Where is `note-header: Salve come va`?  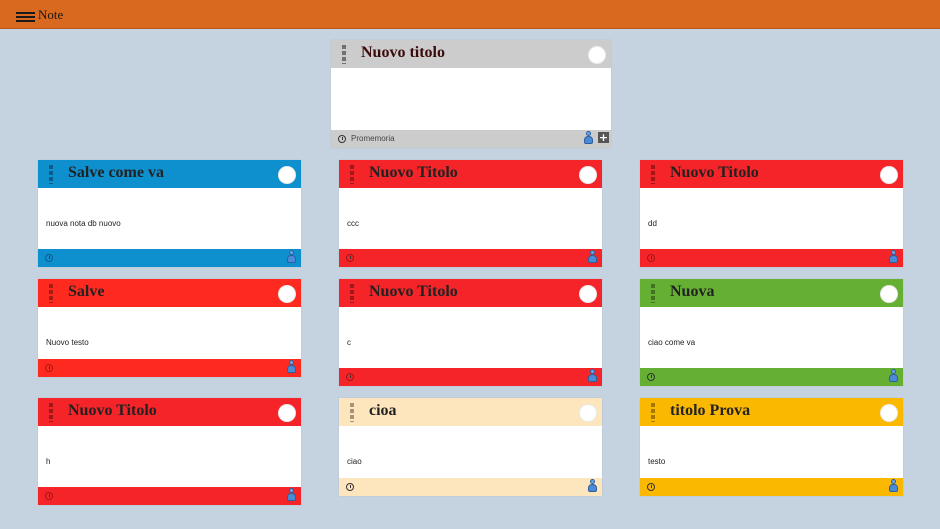
note-header: Salve come va is located at coordinates (169, 174).